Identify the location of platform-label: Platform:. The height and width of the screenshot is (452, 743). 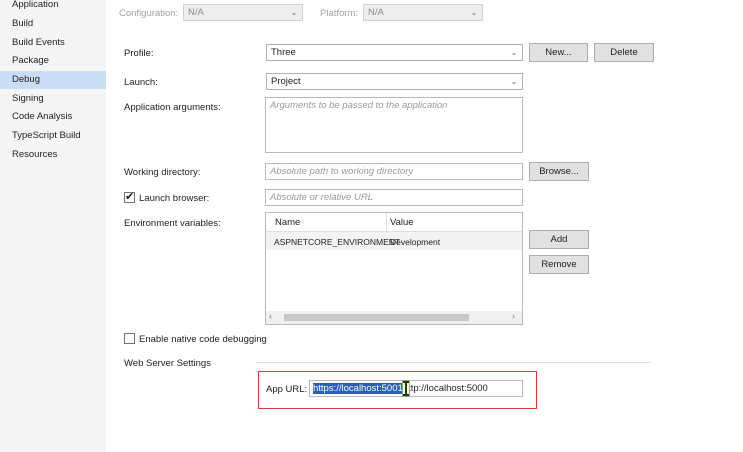
(339, 13).